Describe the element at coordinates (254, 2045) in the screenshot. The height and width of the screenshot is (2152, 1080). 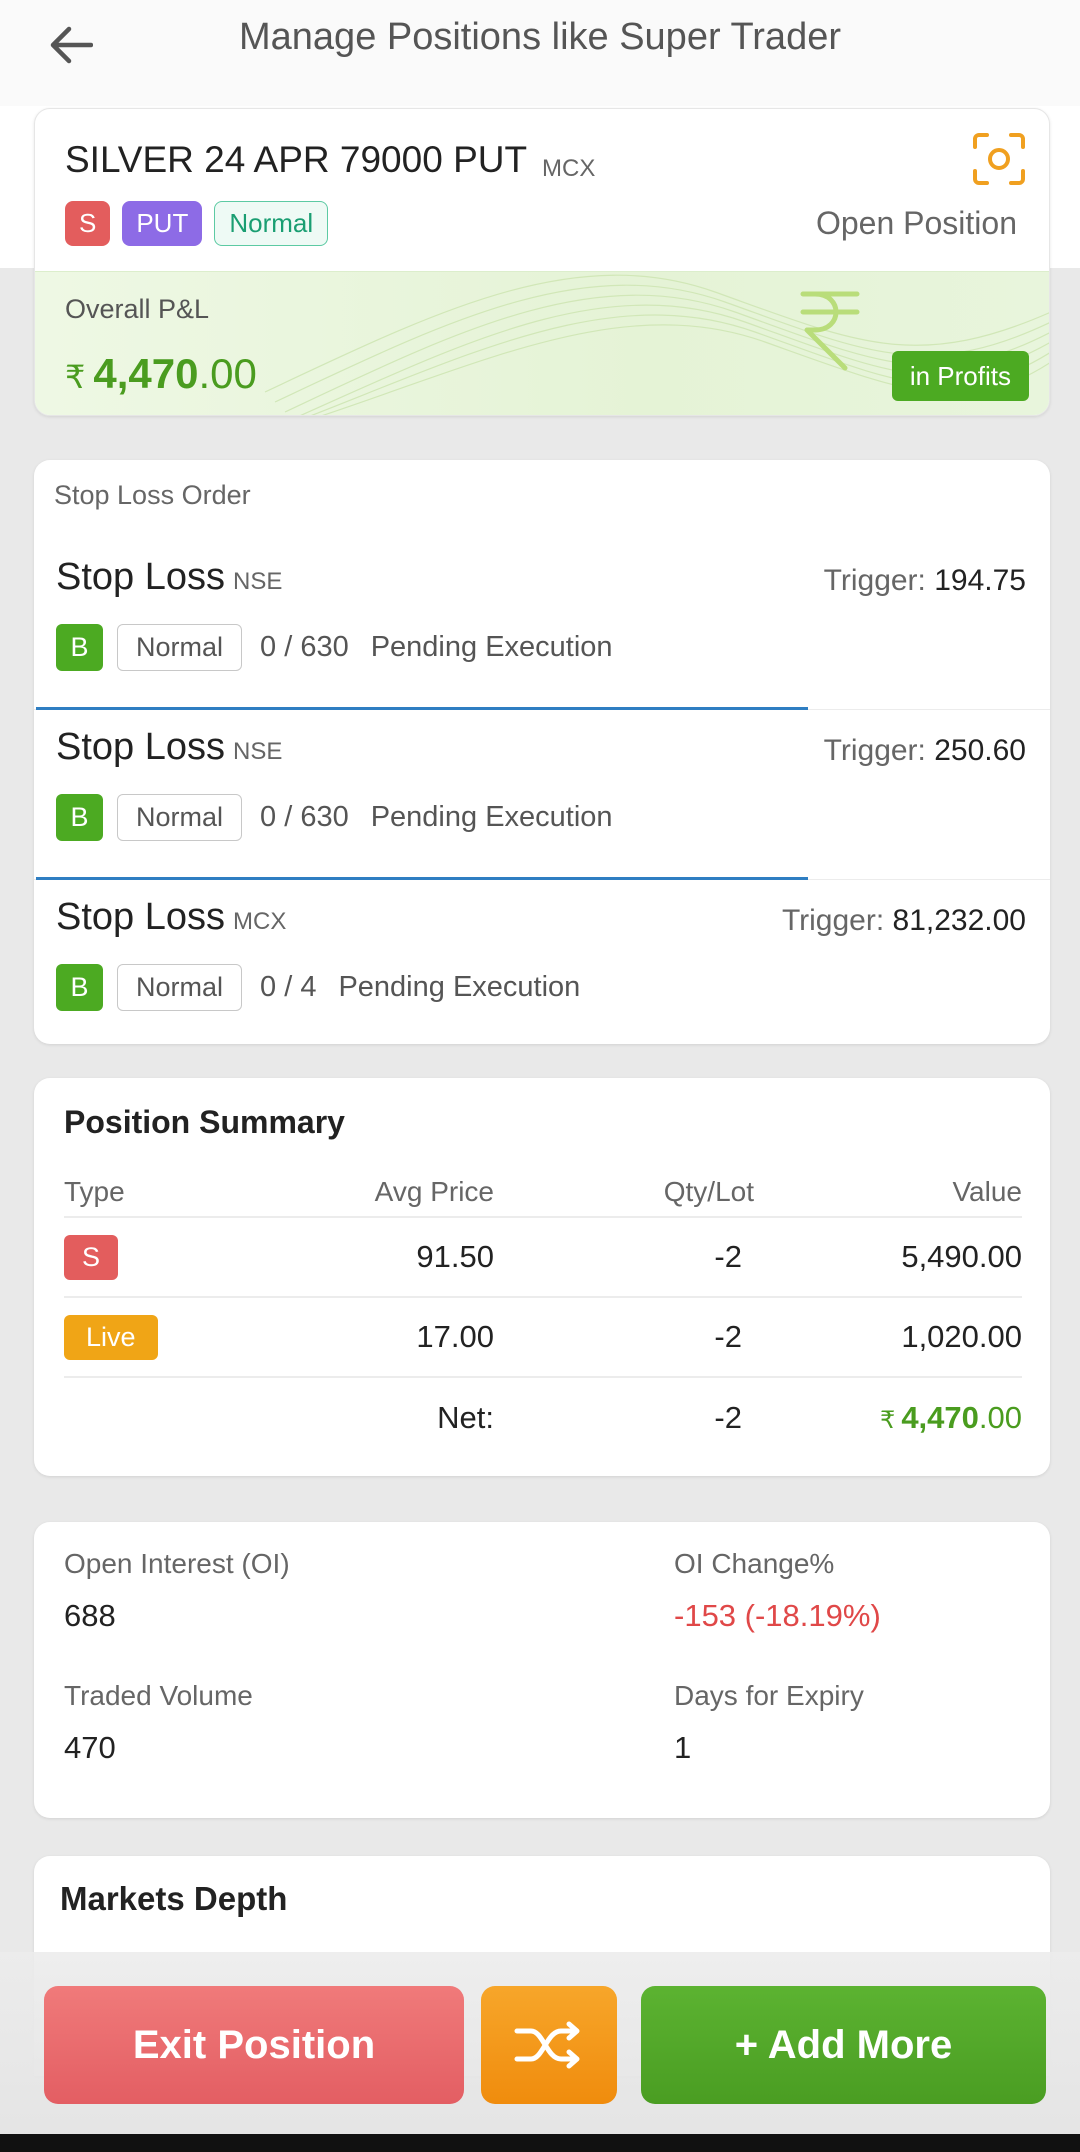
I see `exit-position-button: Exit Position` at that location.